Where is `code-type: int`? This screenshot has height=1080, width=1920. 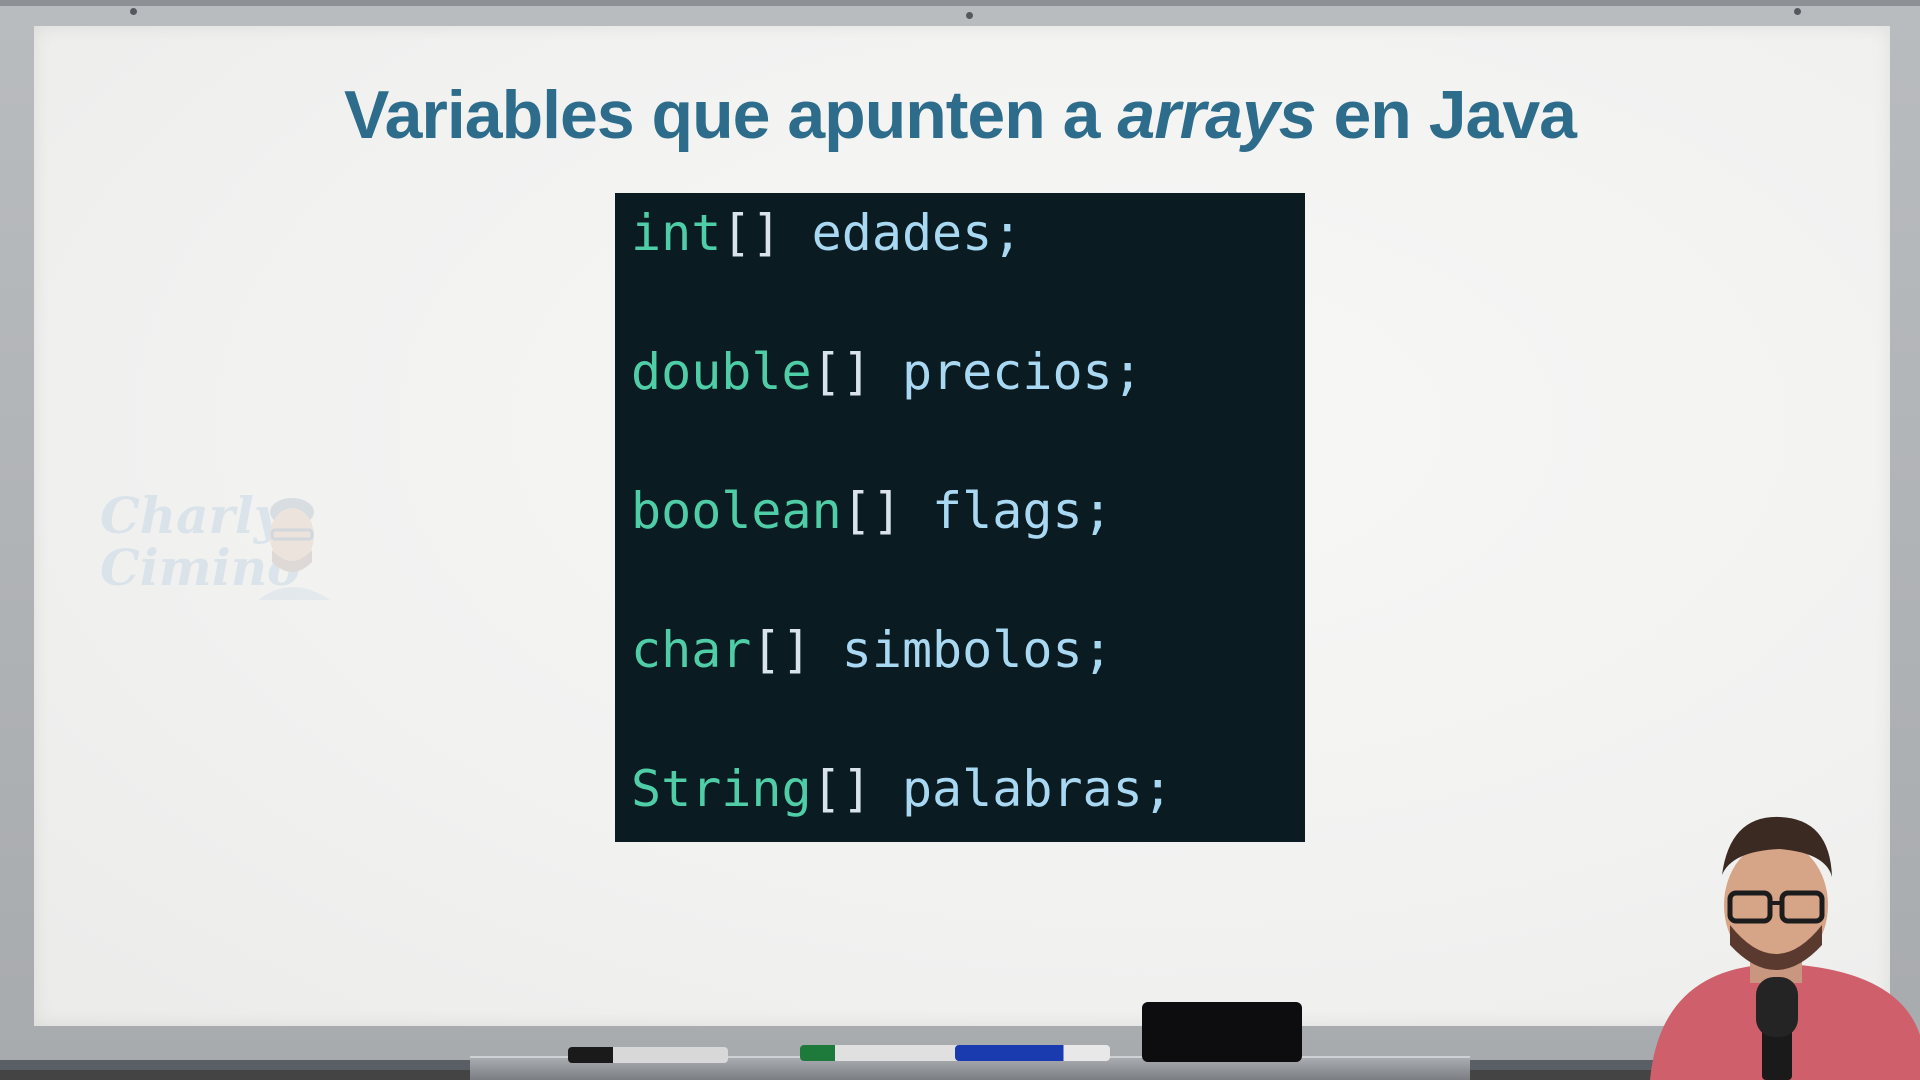 code-type: int is located at coordinates (676, 233).